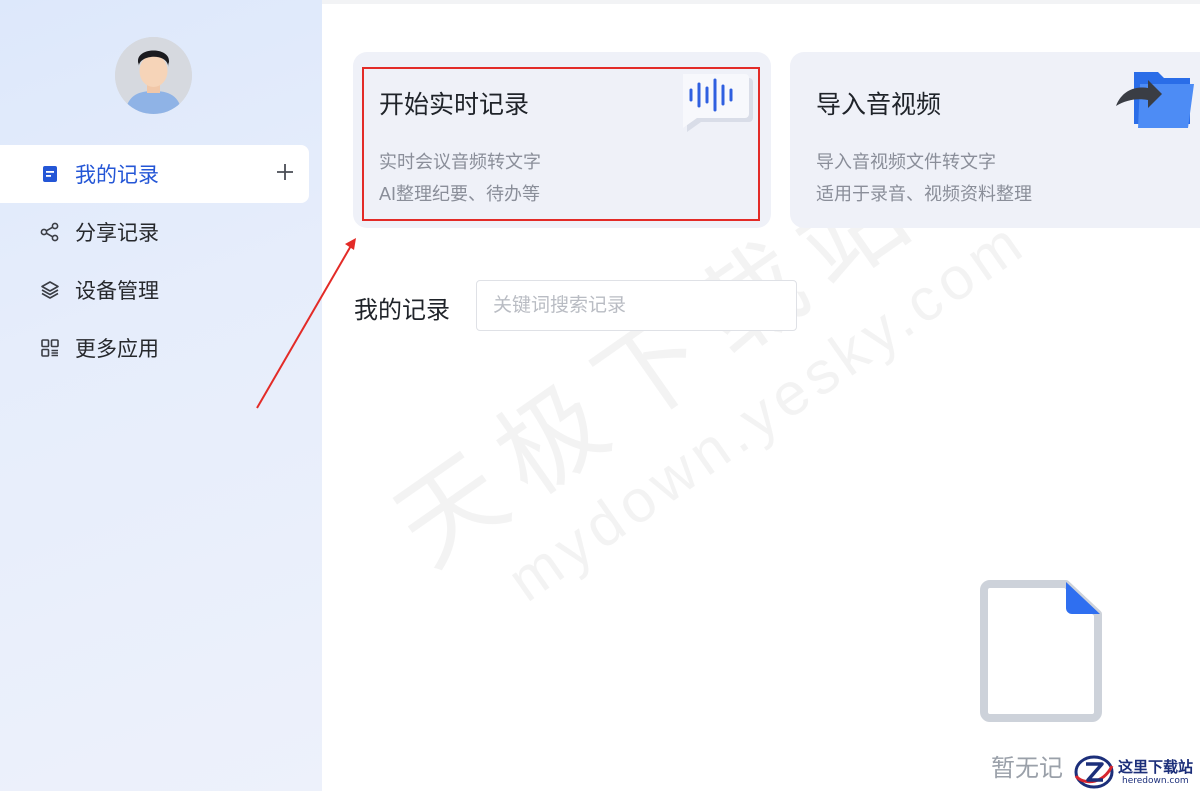  Describe the element at coordinates (924, 194) in the screenshot. I see `card-description: 适用于录音、视频资料整理` at that location.